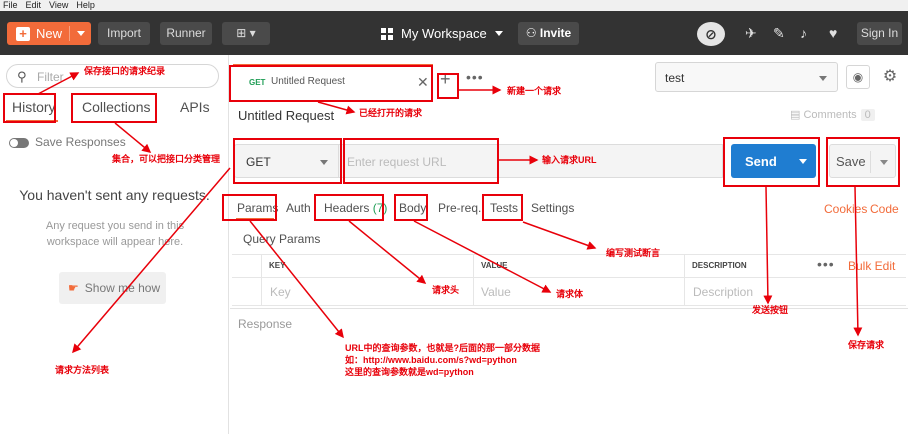  I want to click on menu-file: File, so click(10, 5).